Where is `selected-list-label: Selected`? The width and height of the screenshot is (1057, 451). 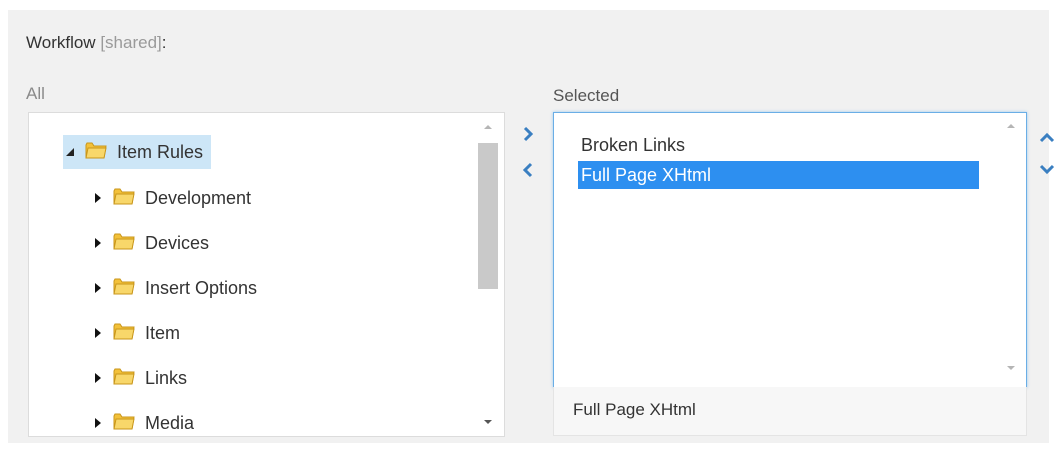 selected-list-label: Selected is located at coordinates (586, 95).